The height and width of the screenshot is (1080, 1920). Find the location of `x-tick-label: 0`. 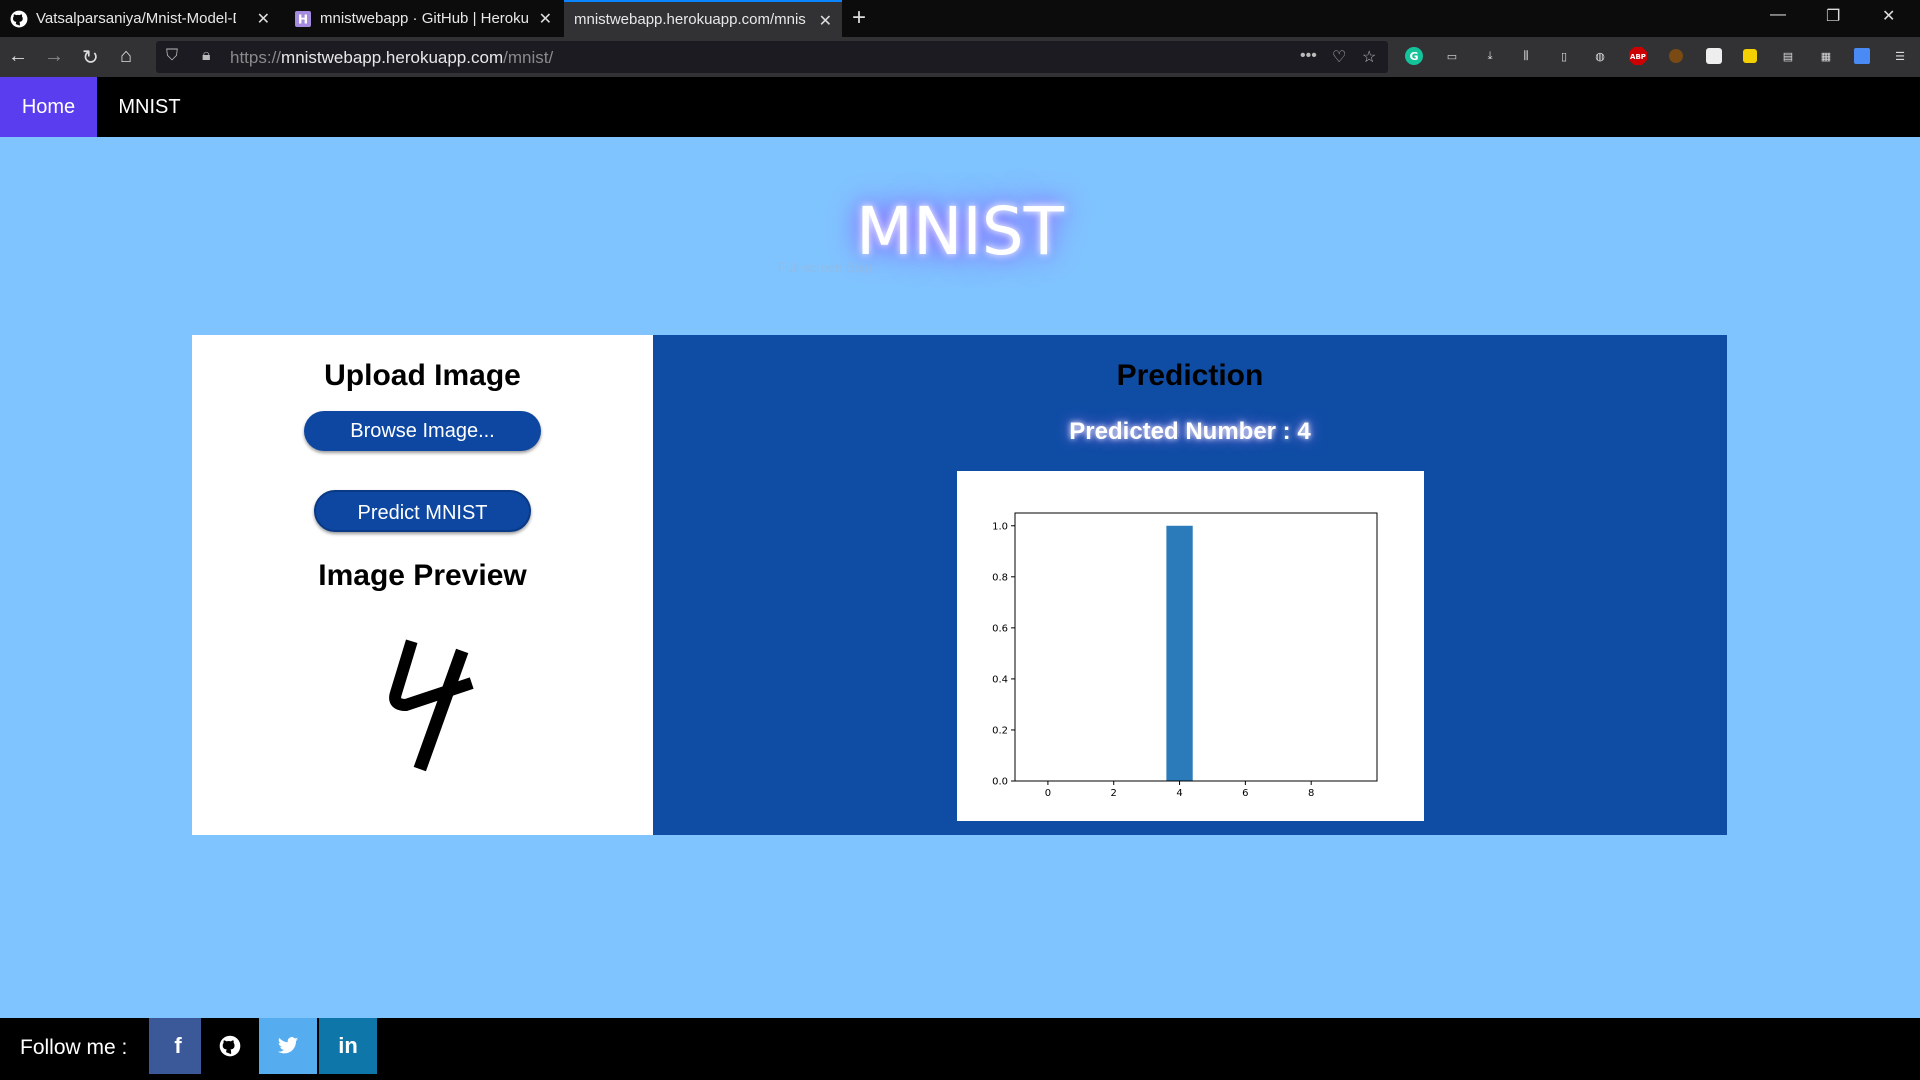

x-tick-label: 0 is located at coordinates (1048, 793).